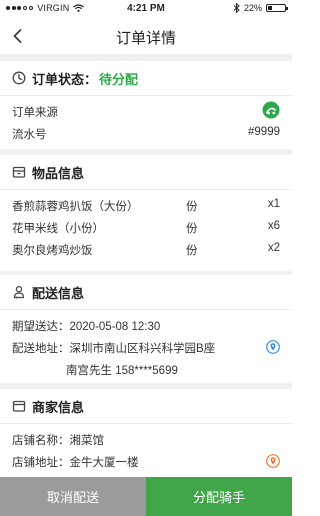  Describe the element at coordinates (146, 249) in the screenshot. I see `list-item: 奥尔良烤鸡炒饭 份 x2` at that location.